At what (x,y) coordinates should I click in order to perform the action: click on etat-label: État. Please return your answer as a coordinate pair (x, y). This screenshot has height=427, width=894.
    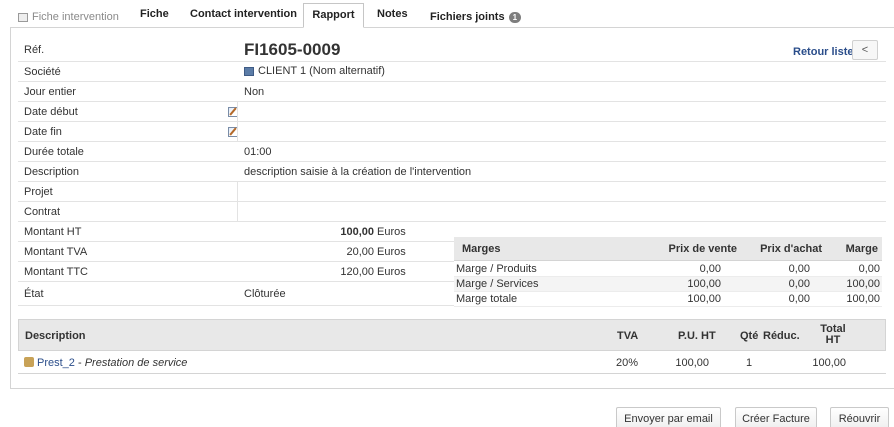
    Looking at the image, I should click on (34, 294).